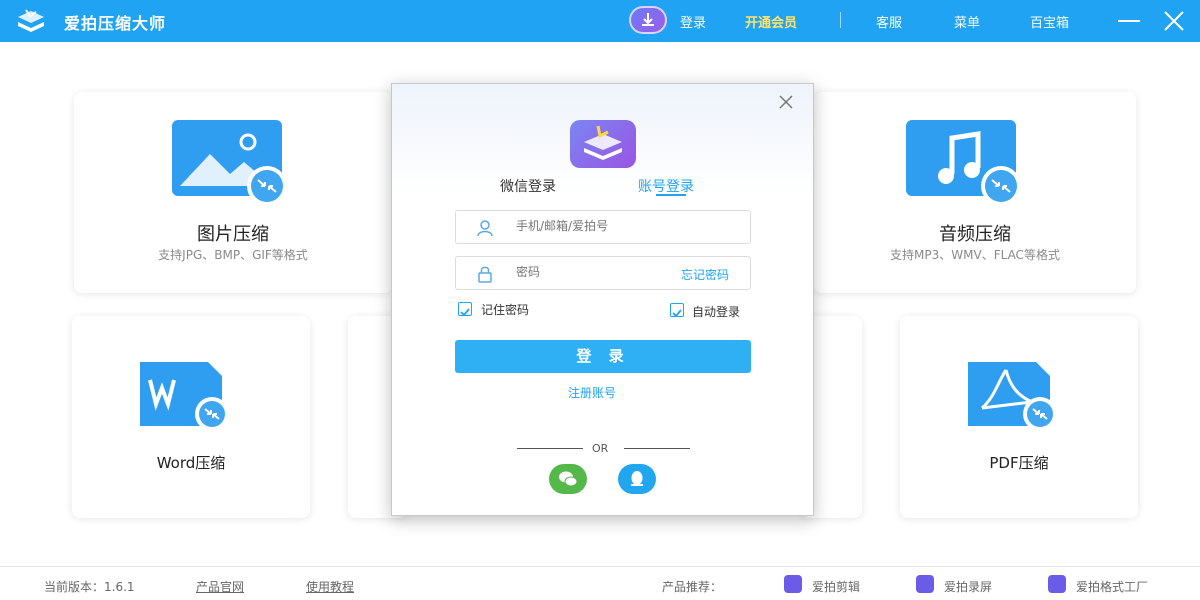  What do you see at coordinates (693, 21) in the screenshot?
I see `nav-login: 登录` at bounding box center [693, 21].